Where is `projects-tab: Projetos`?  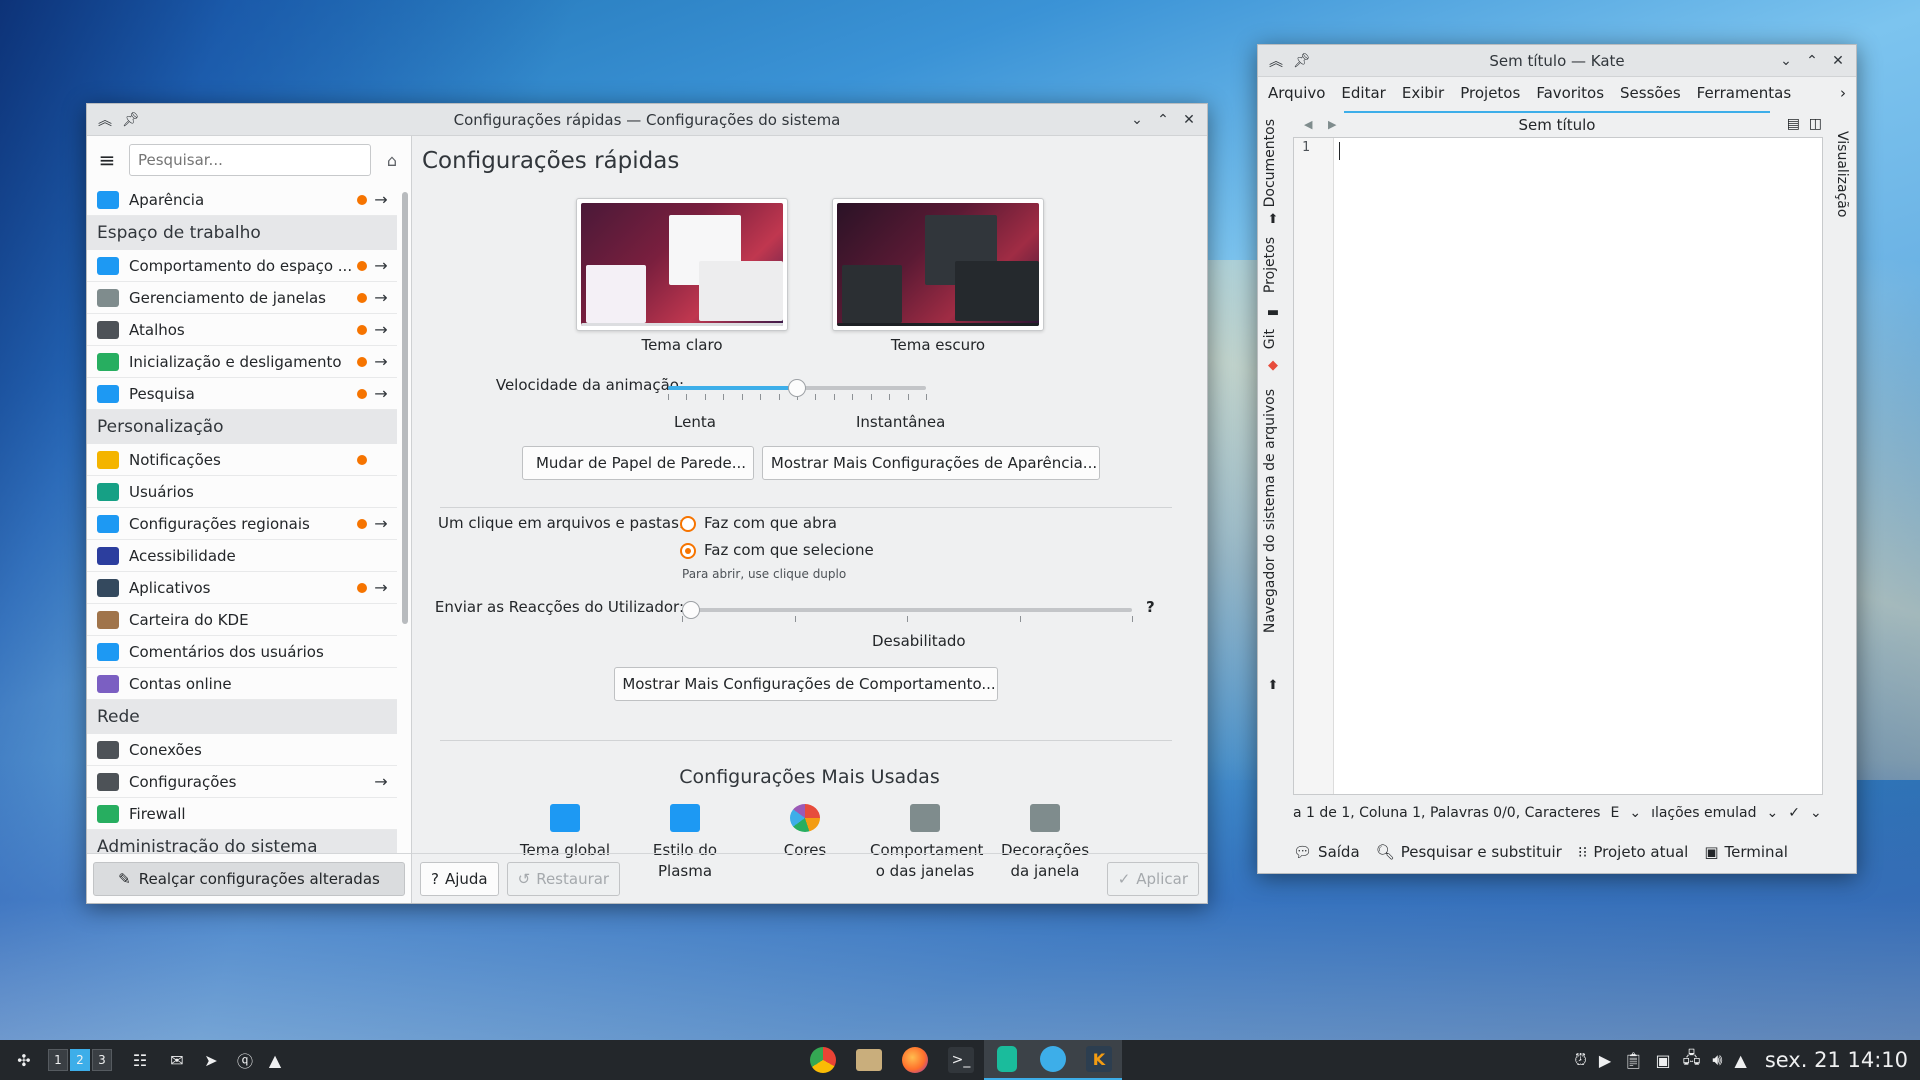
projects-tab: Projetos is located at coordinates (1270, 265).